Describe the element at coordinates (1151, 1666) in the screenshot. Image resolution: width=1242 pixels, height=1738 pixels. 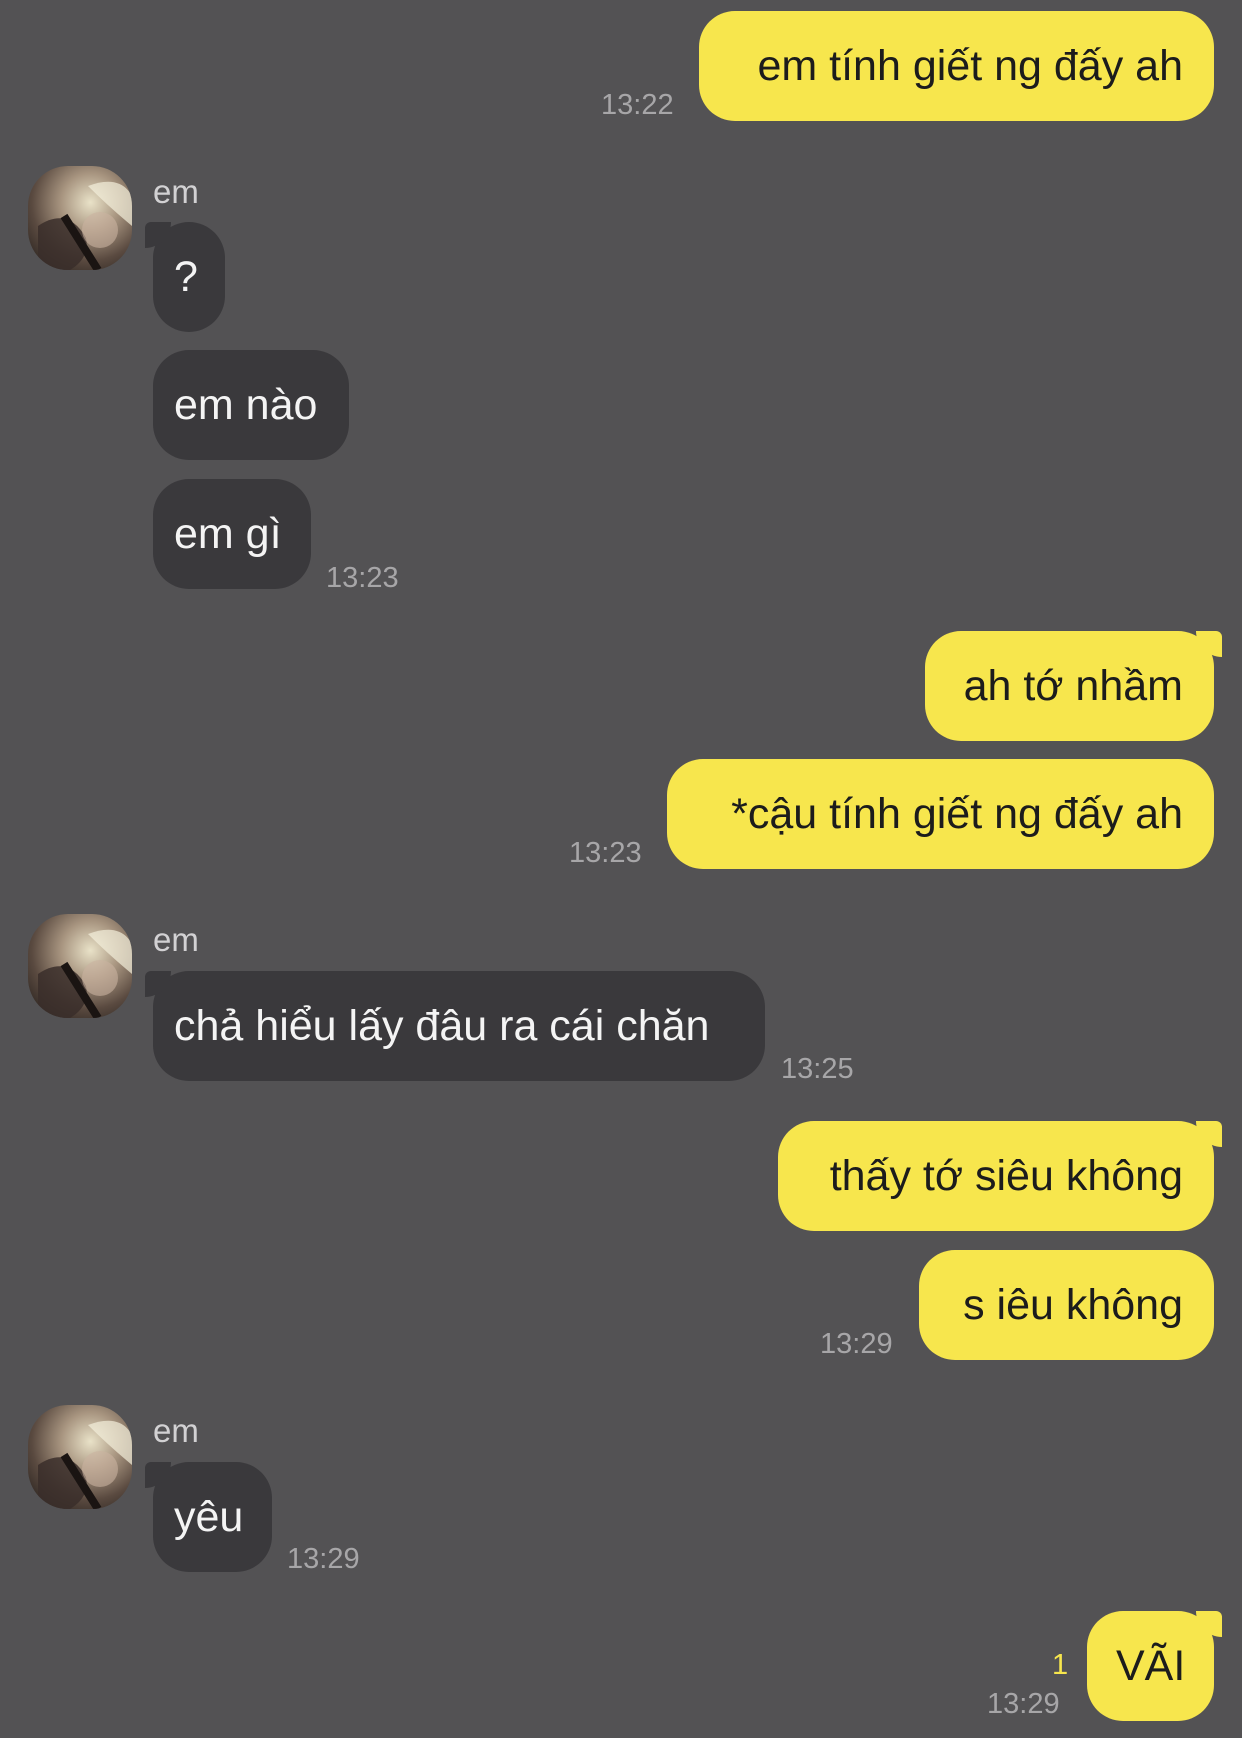
I see `message-text: VÃI` at that location.